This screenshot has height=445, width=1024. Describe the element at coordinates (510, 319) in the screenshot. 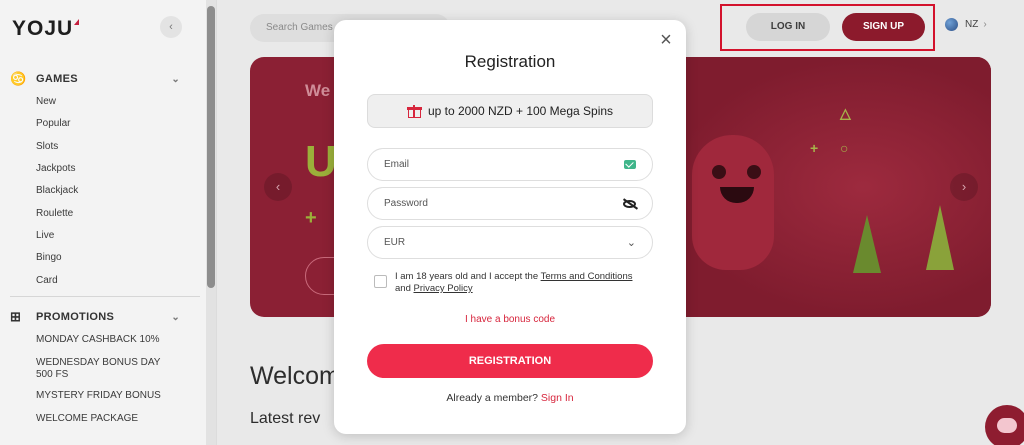

I see `bonus-code-link: I have a bonus code` at that location.